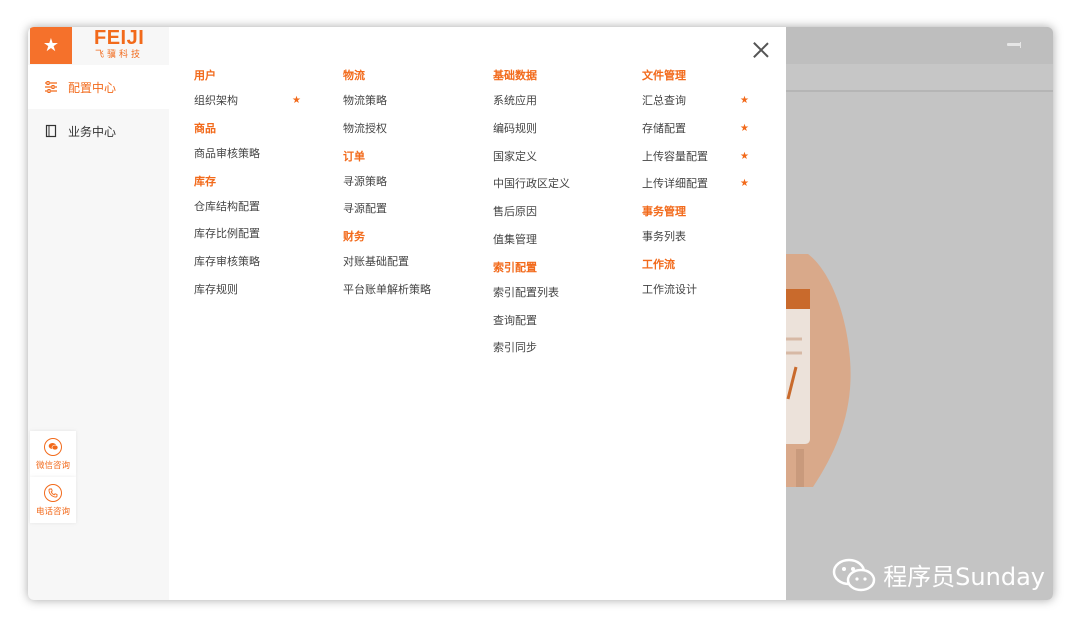  What do you see at coordinates (354, 156) in the screenshot?
I see `group-title: 订单` at bounding box center [354, 156].